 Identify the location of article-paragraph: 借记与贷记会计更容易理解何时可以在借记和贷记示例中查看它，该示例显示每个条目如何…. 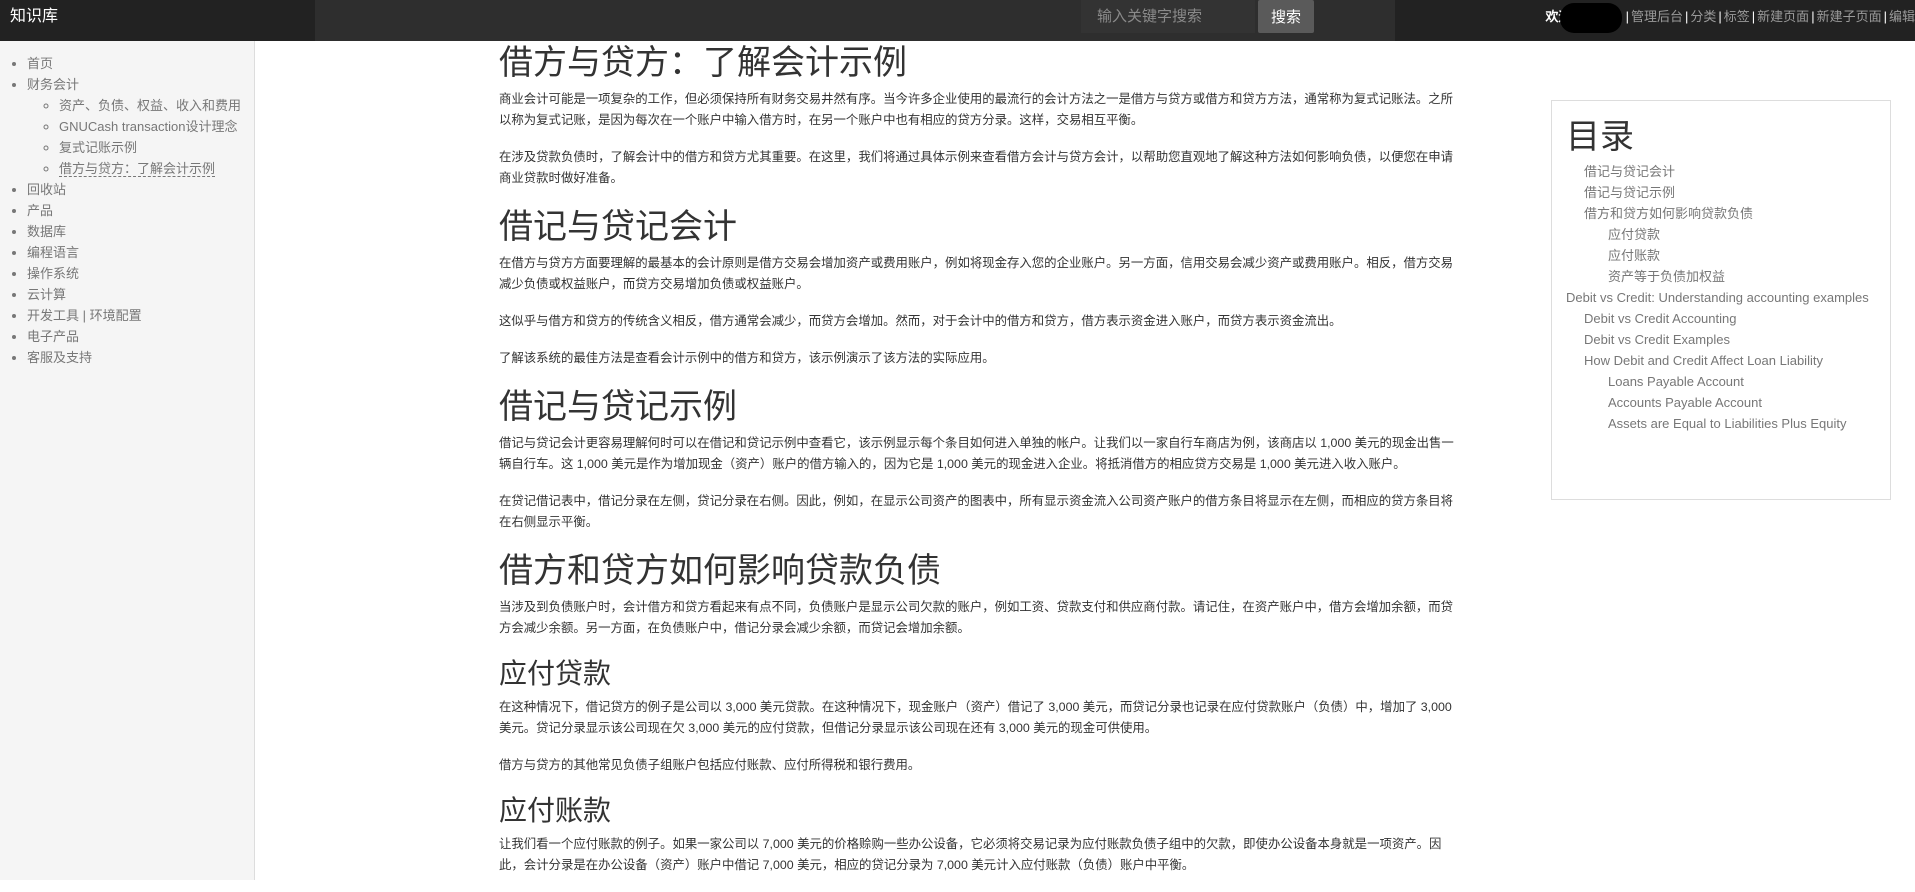
(976, 453).